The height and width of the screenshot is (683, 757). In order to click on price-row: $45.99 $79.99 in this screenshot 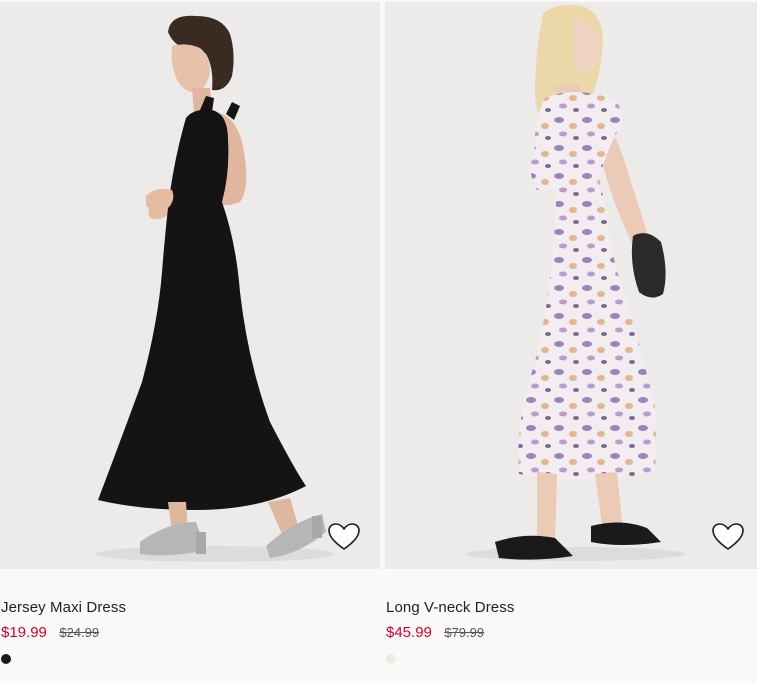, I will do `click(435, 633)`.